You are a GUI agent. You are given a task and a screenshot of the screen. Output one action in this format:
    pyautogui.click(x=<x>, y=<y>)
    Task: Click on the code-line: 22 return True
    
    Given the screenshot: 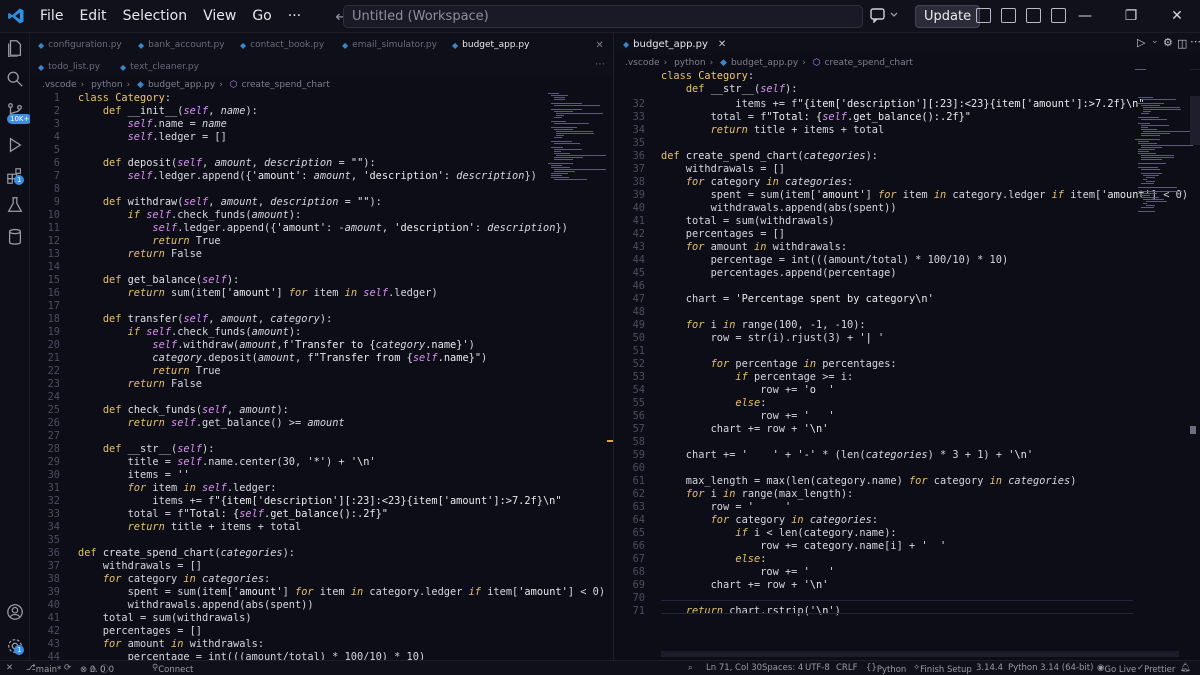 What is the action you would take?
    pyautogui.click(x=321, y=371)
    